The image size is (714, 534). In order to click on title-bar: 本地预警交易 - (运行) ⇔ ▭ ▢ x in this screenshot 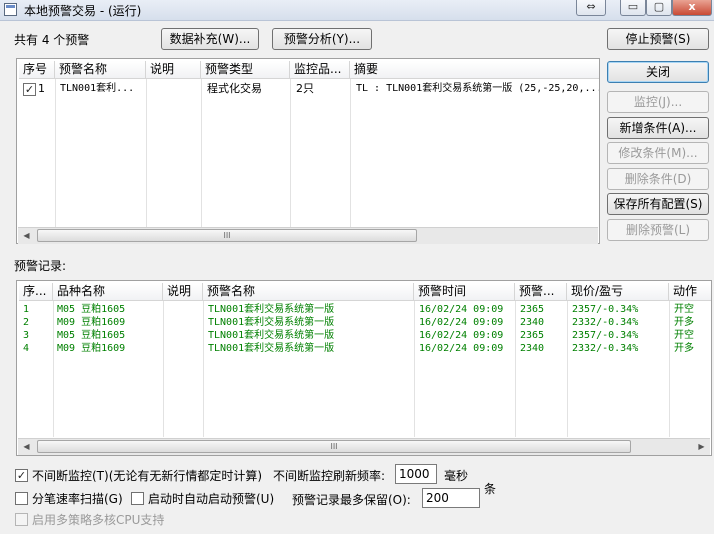, I will do `click(357, 10)`.